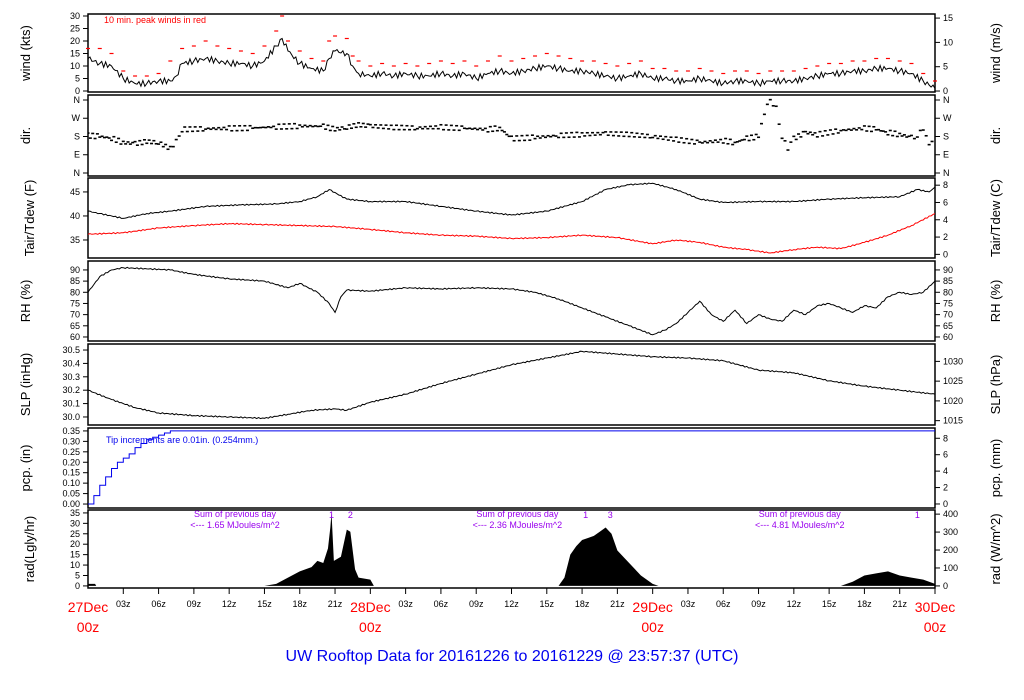 Image resolution: width=1024 pixels, height=700 pixels. I want to click on y-axis-label-right: rad (W/m^2), so click(995, 548).